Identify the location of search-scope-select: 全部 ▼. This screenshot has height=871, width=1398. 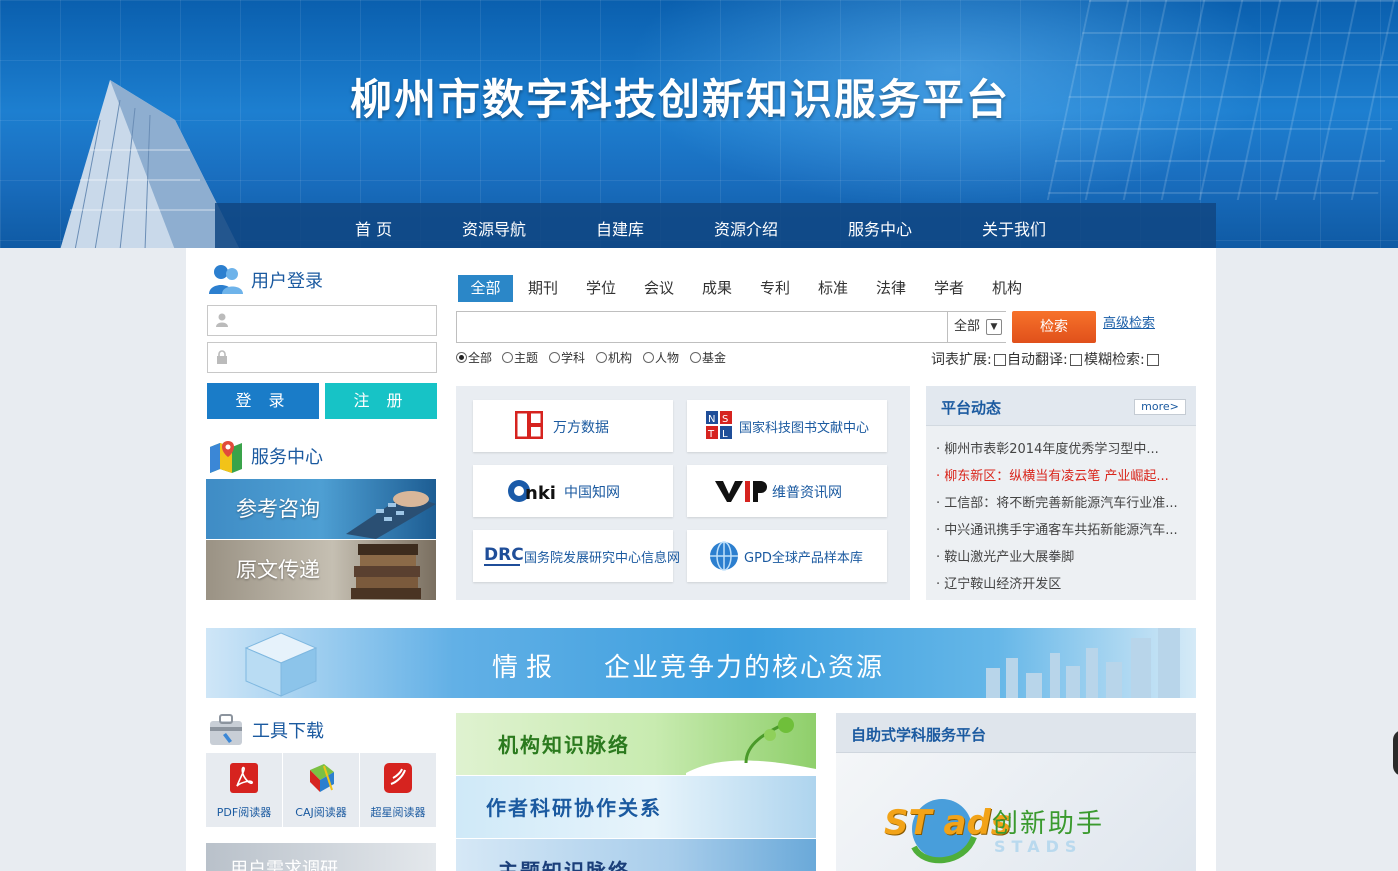
(976, 327).